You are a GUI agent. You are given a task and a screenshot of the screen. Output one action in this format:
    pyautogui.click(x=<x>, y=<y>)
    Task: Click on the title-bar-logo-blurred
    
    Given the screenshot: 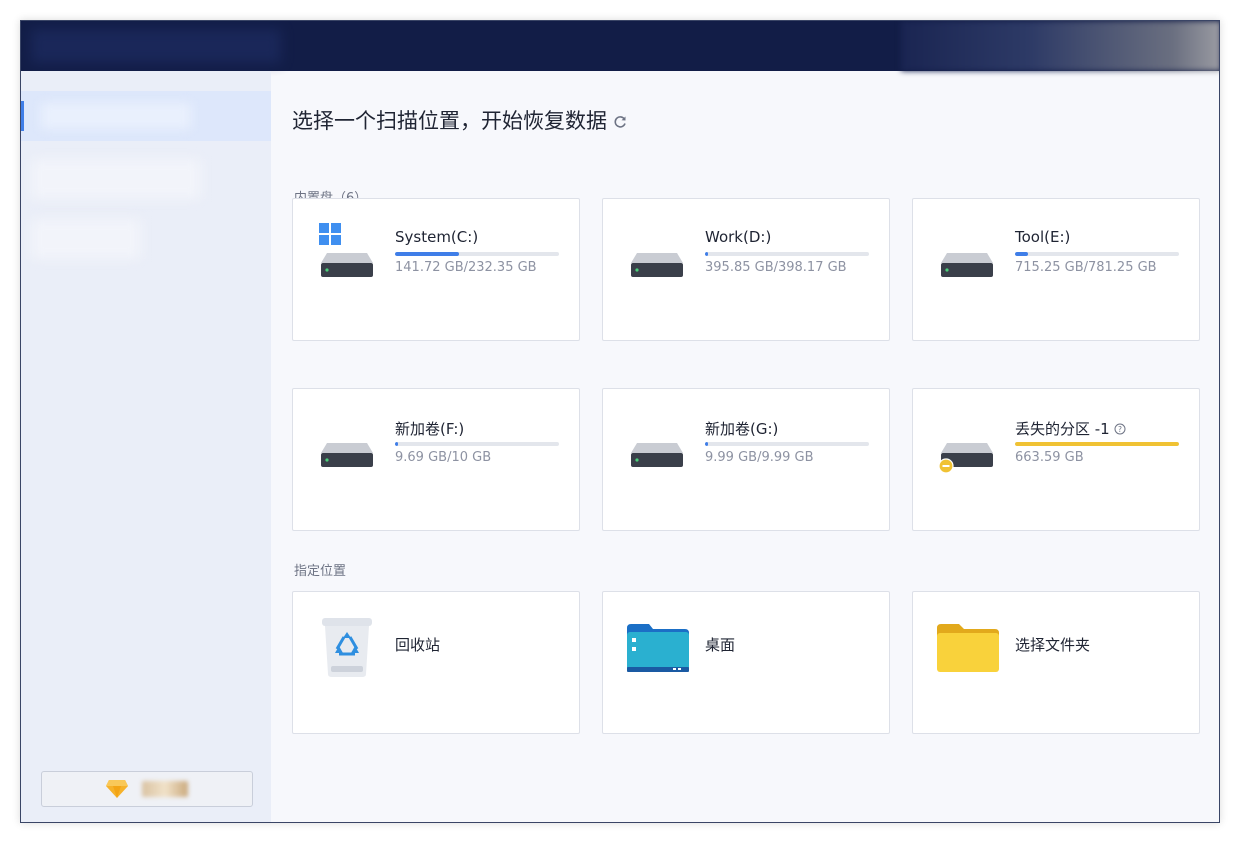 What is the action you would take?
    pyautogui.click(x=156, y=46)
    